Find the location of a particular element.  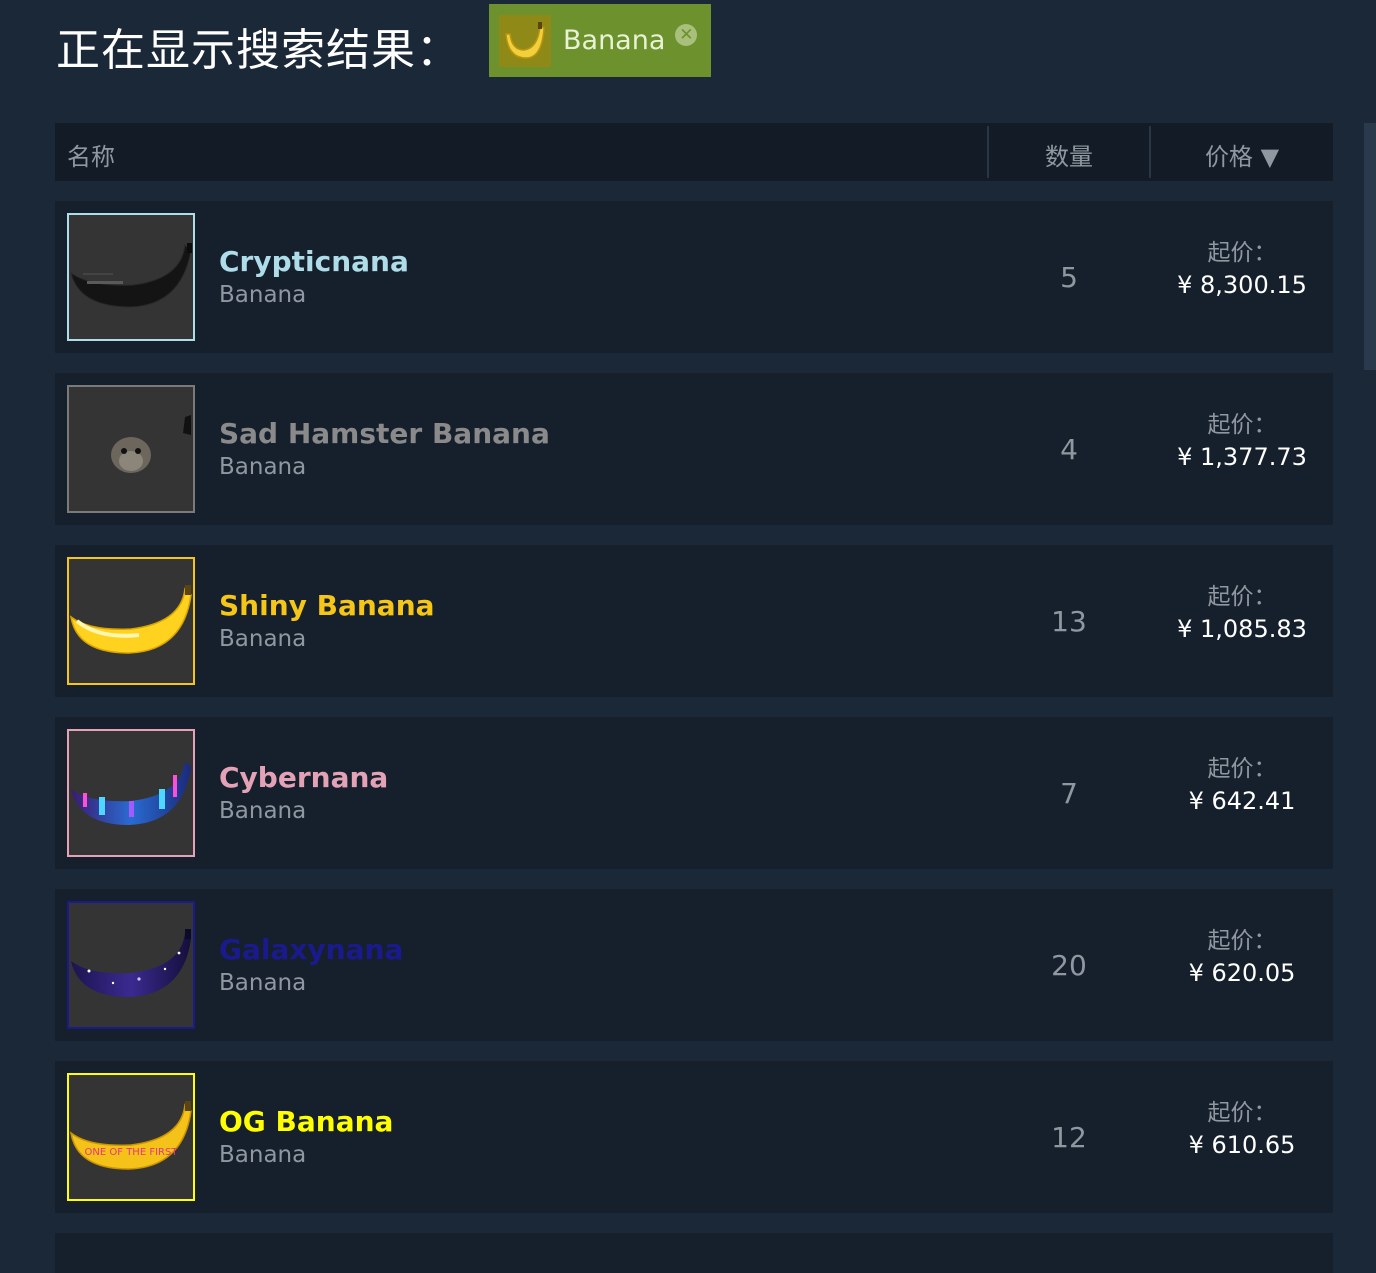

item-quantity: 4 is located at coordinates (1069, 449).